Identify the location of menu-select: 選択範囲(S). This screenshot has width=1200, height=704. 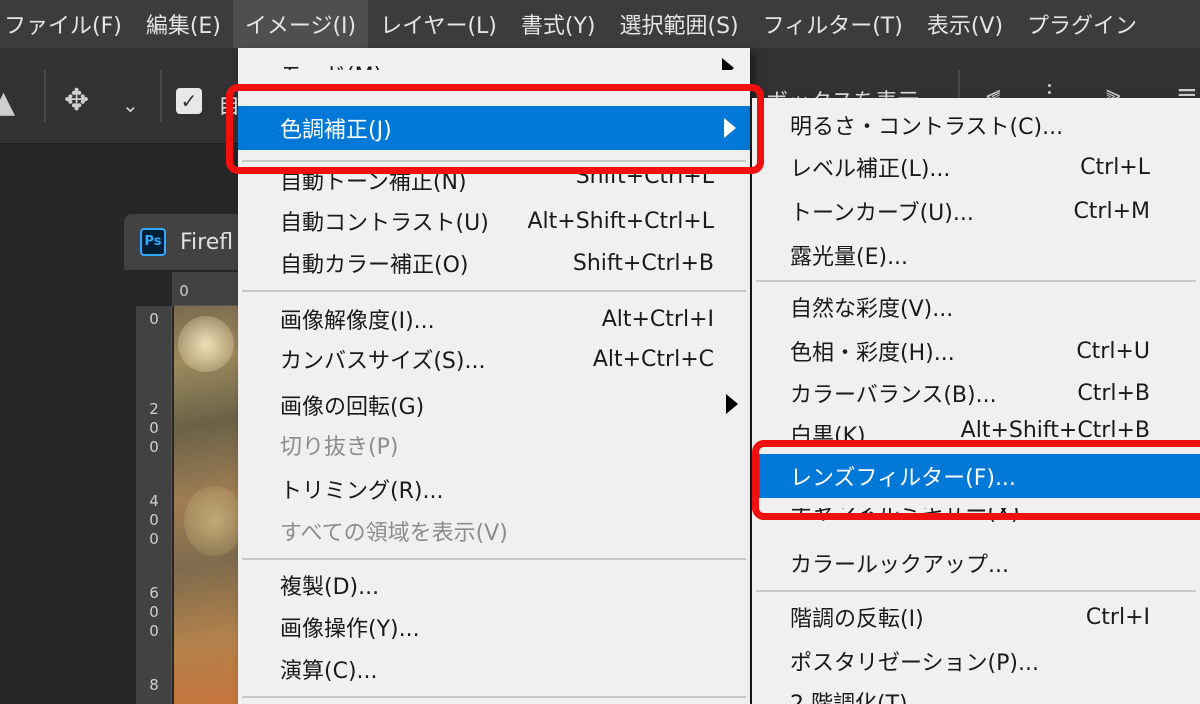
(679, 24).